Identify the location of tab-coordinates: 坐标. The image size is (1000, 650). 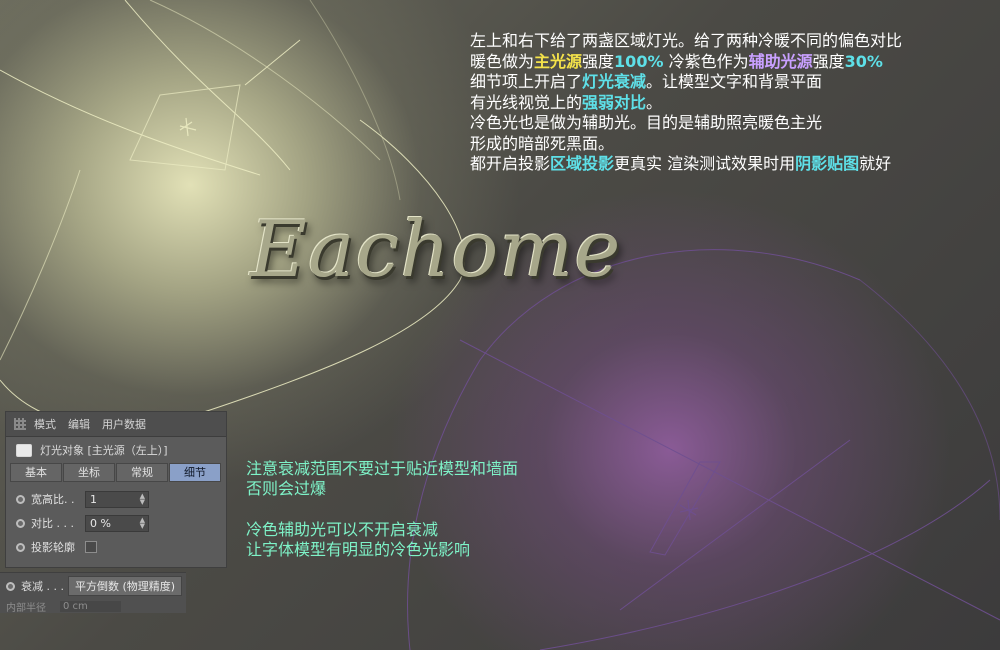
(89, 472).